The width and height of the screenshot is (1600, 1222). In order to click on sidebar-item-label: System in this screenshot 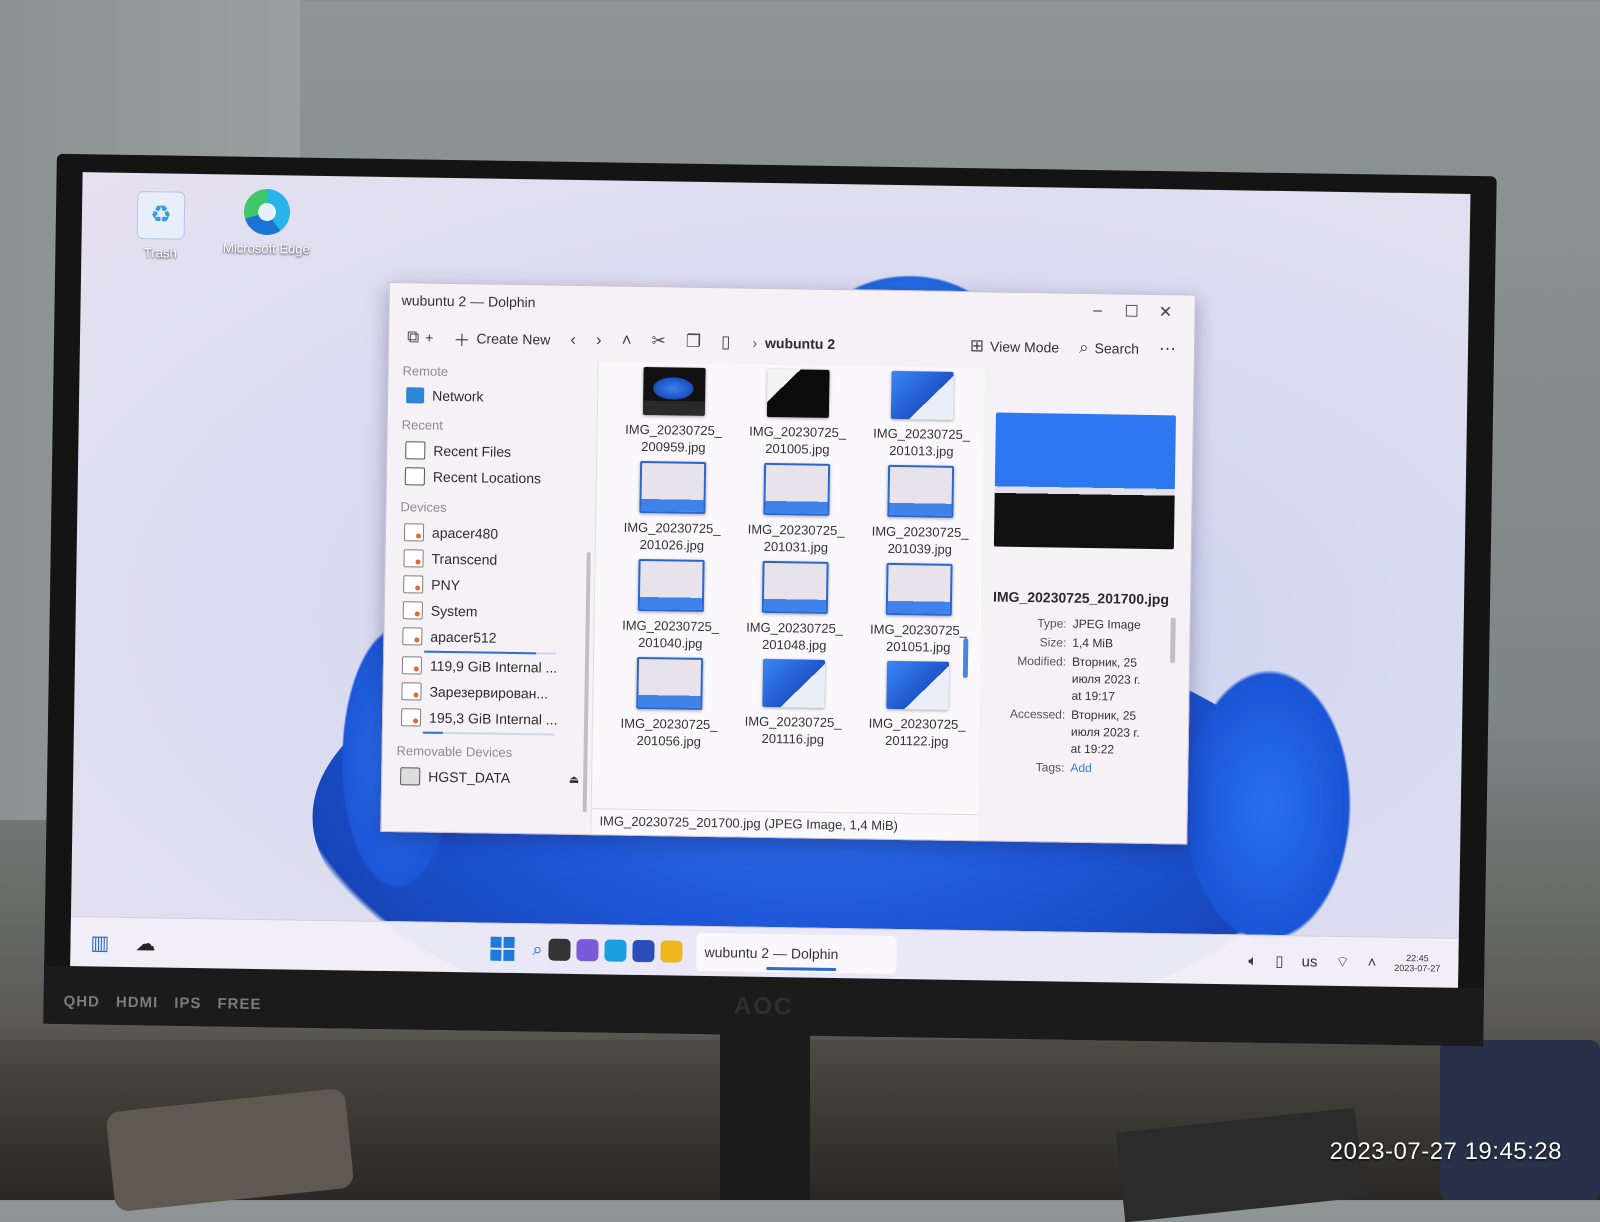, I will do `click(454, 611)`.